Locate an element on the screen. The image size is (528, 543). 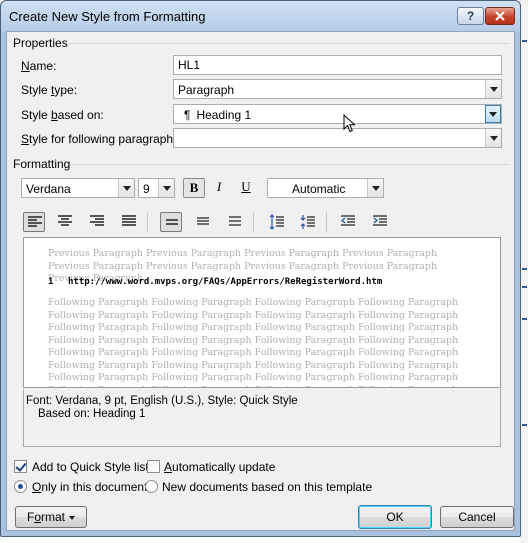
format-button: Format is located at coordinates (51, 517).